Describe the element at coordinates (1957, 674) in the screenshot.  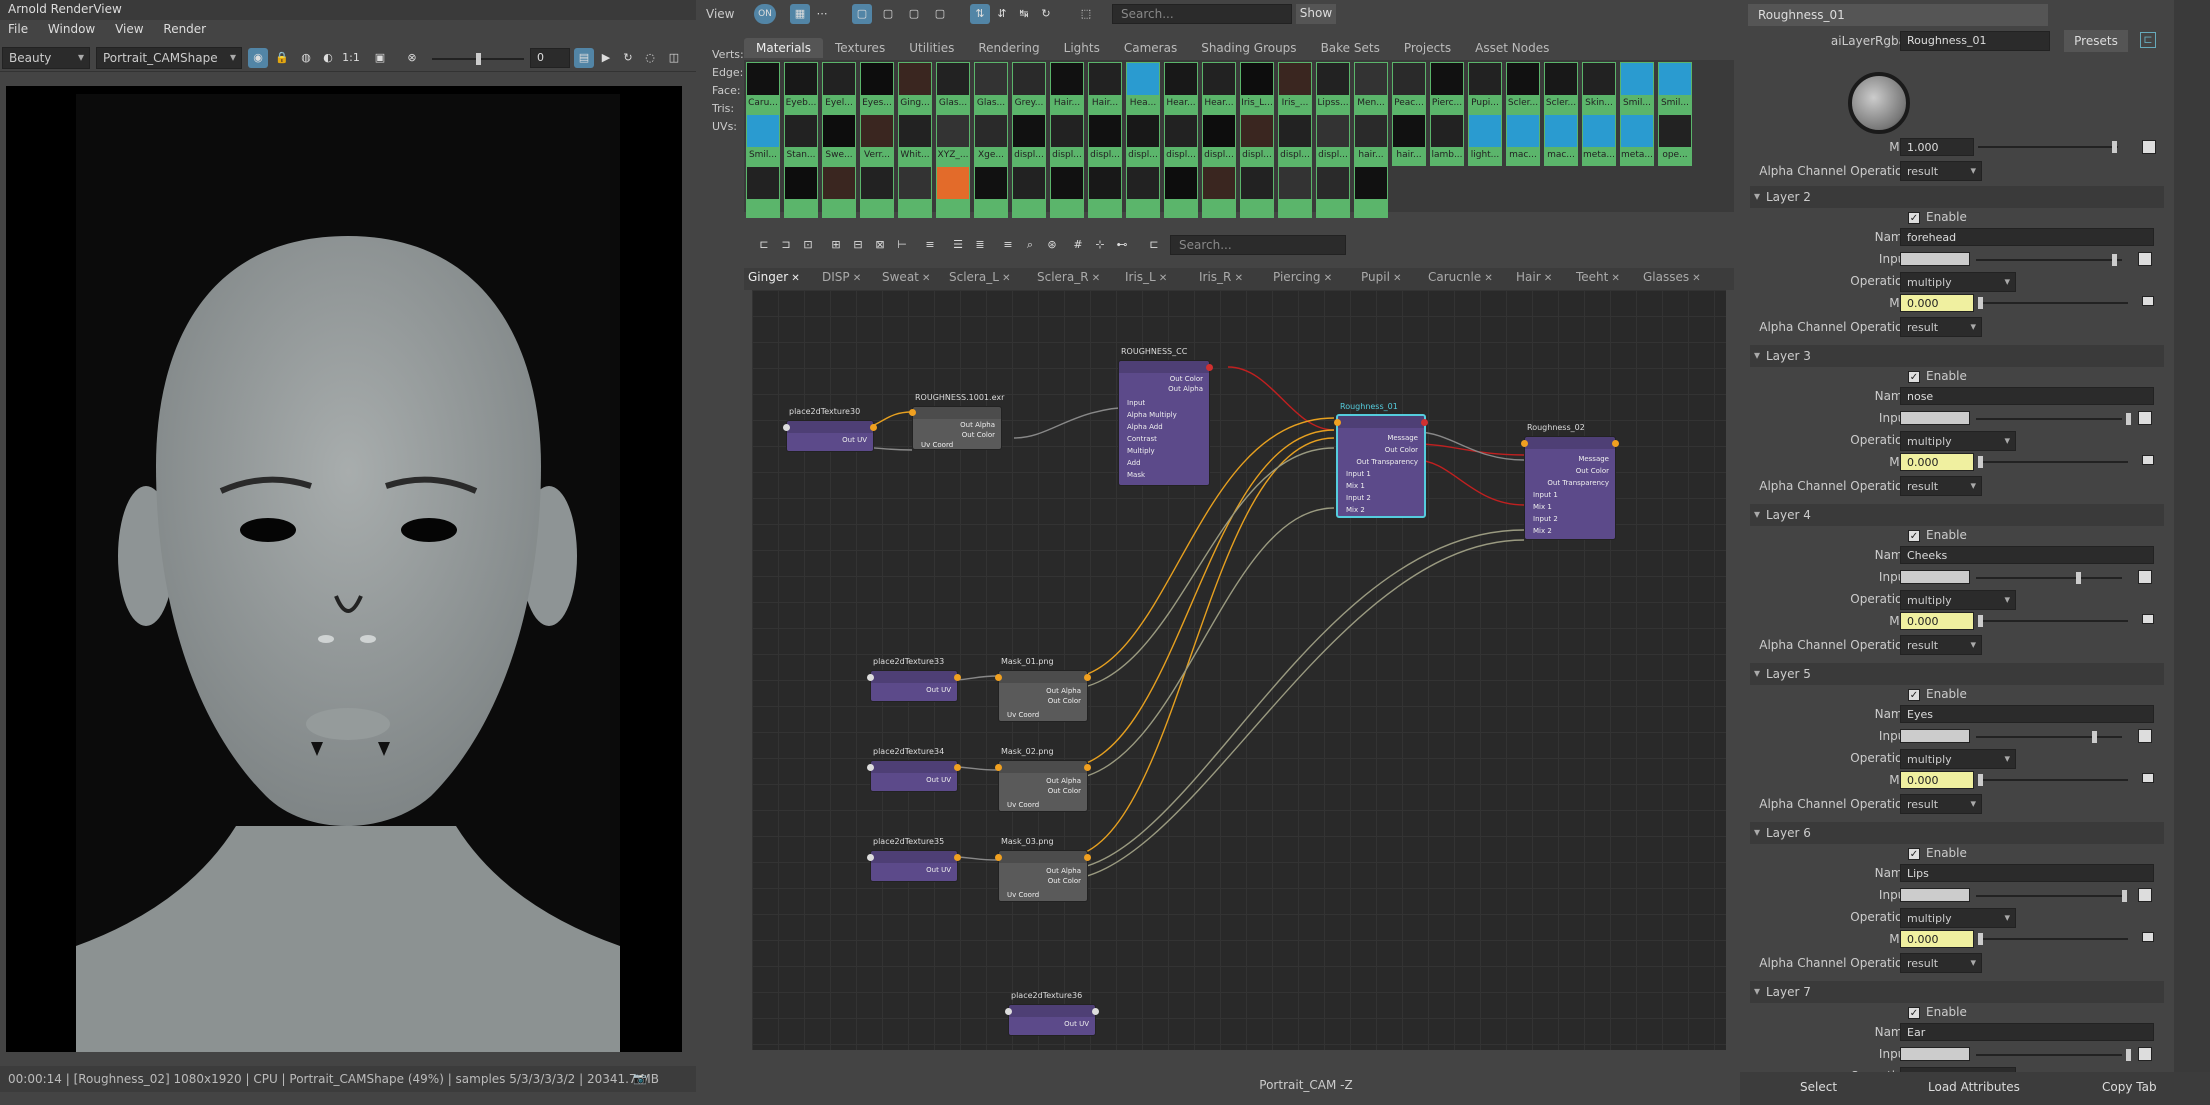
I see `layer-header: Layer 5` at that location.